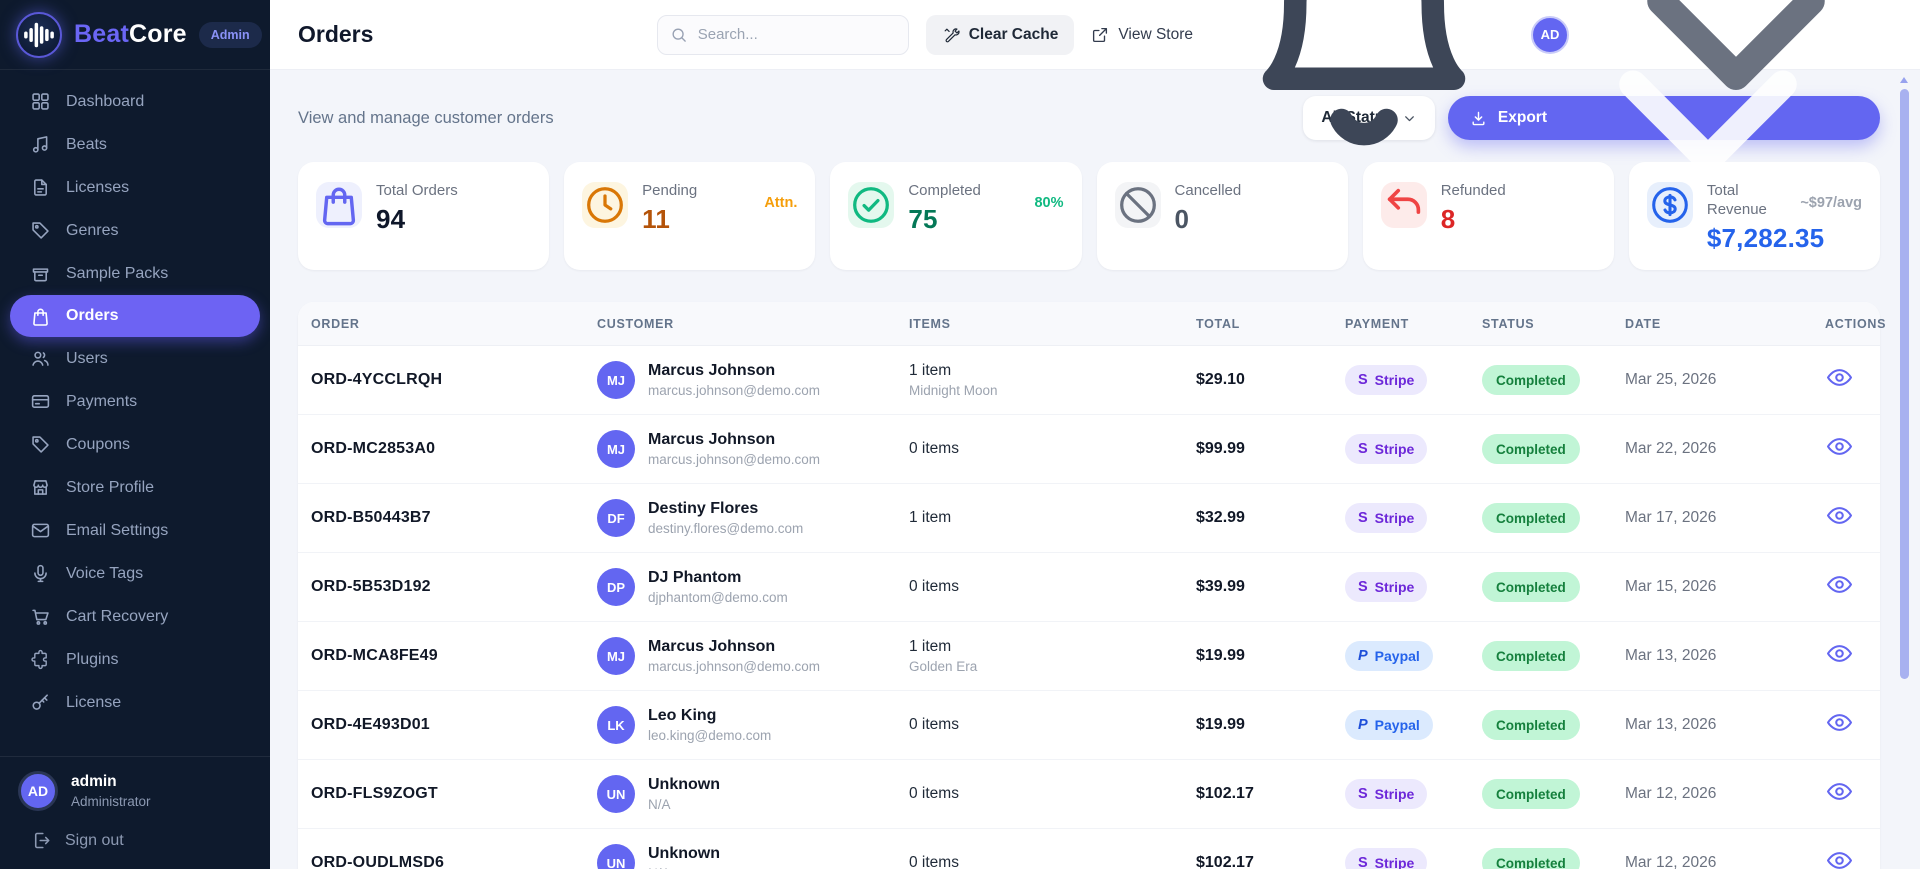 Image resolution: width=1920 pixels, height=869 pixels. What do you see at coordinates (1671, 448) in the screenshot?
I see `order-date: Mar 22, 2026` at bounding box center [1671, 448].